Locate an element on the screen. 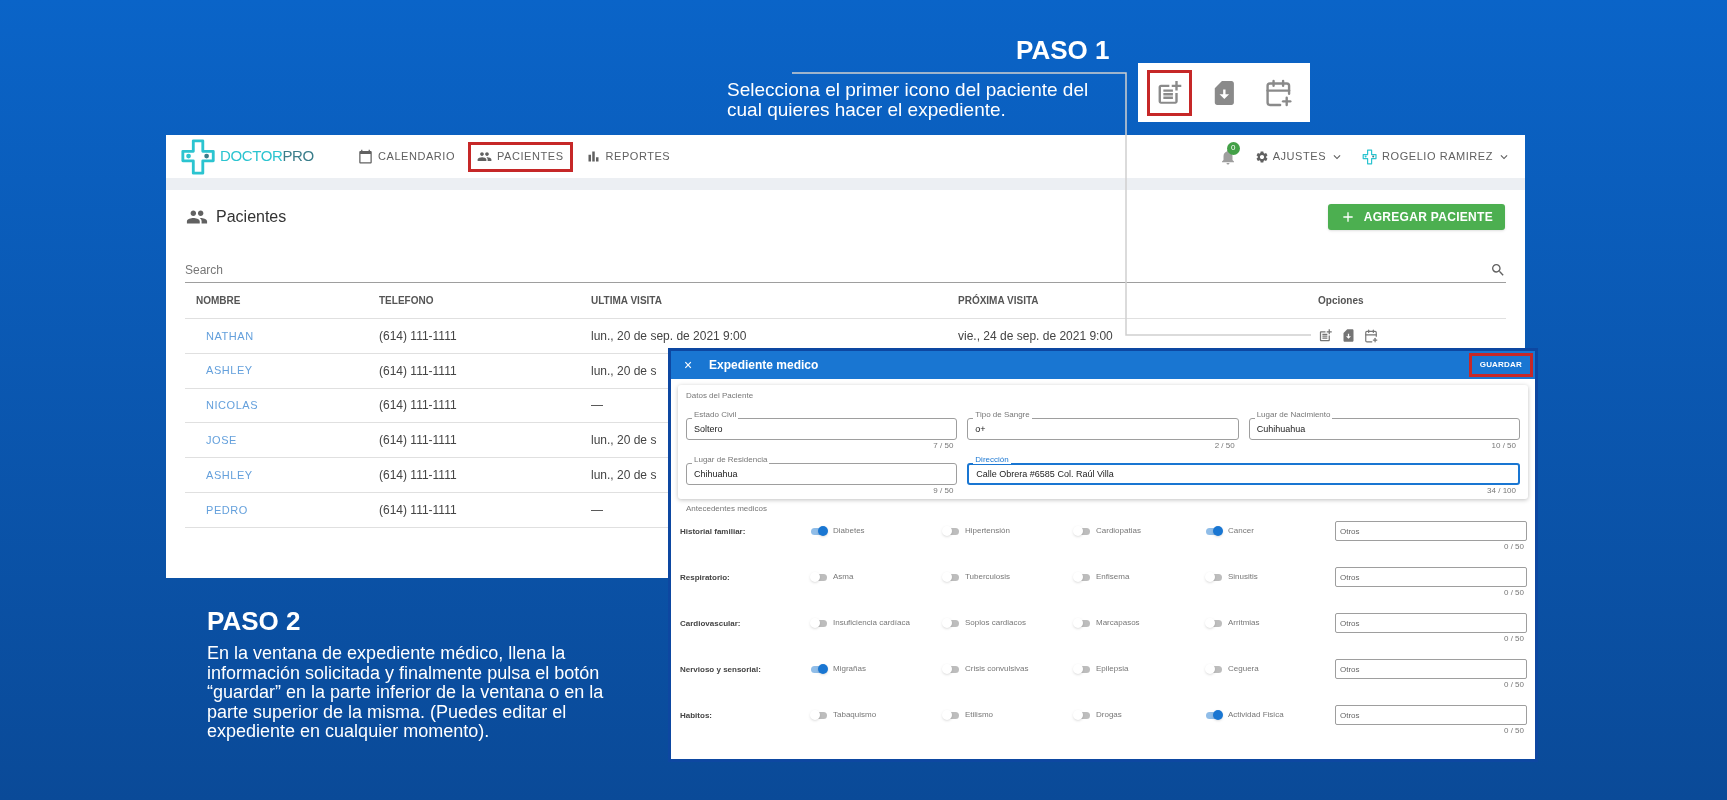 The height and width of the screenshot is (800, 1727). character-count: 7 / 50 is located at coordinates (944, 446).